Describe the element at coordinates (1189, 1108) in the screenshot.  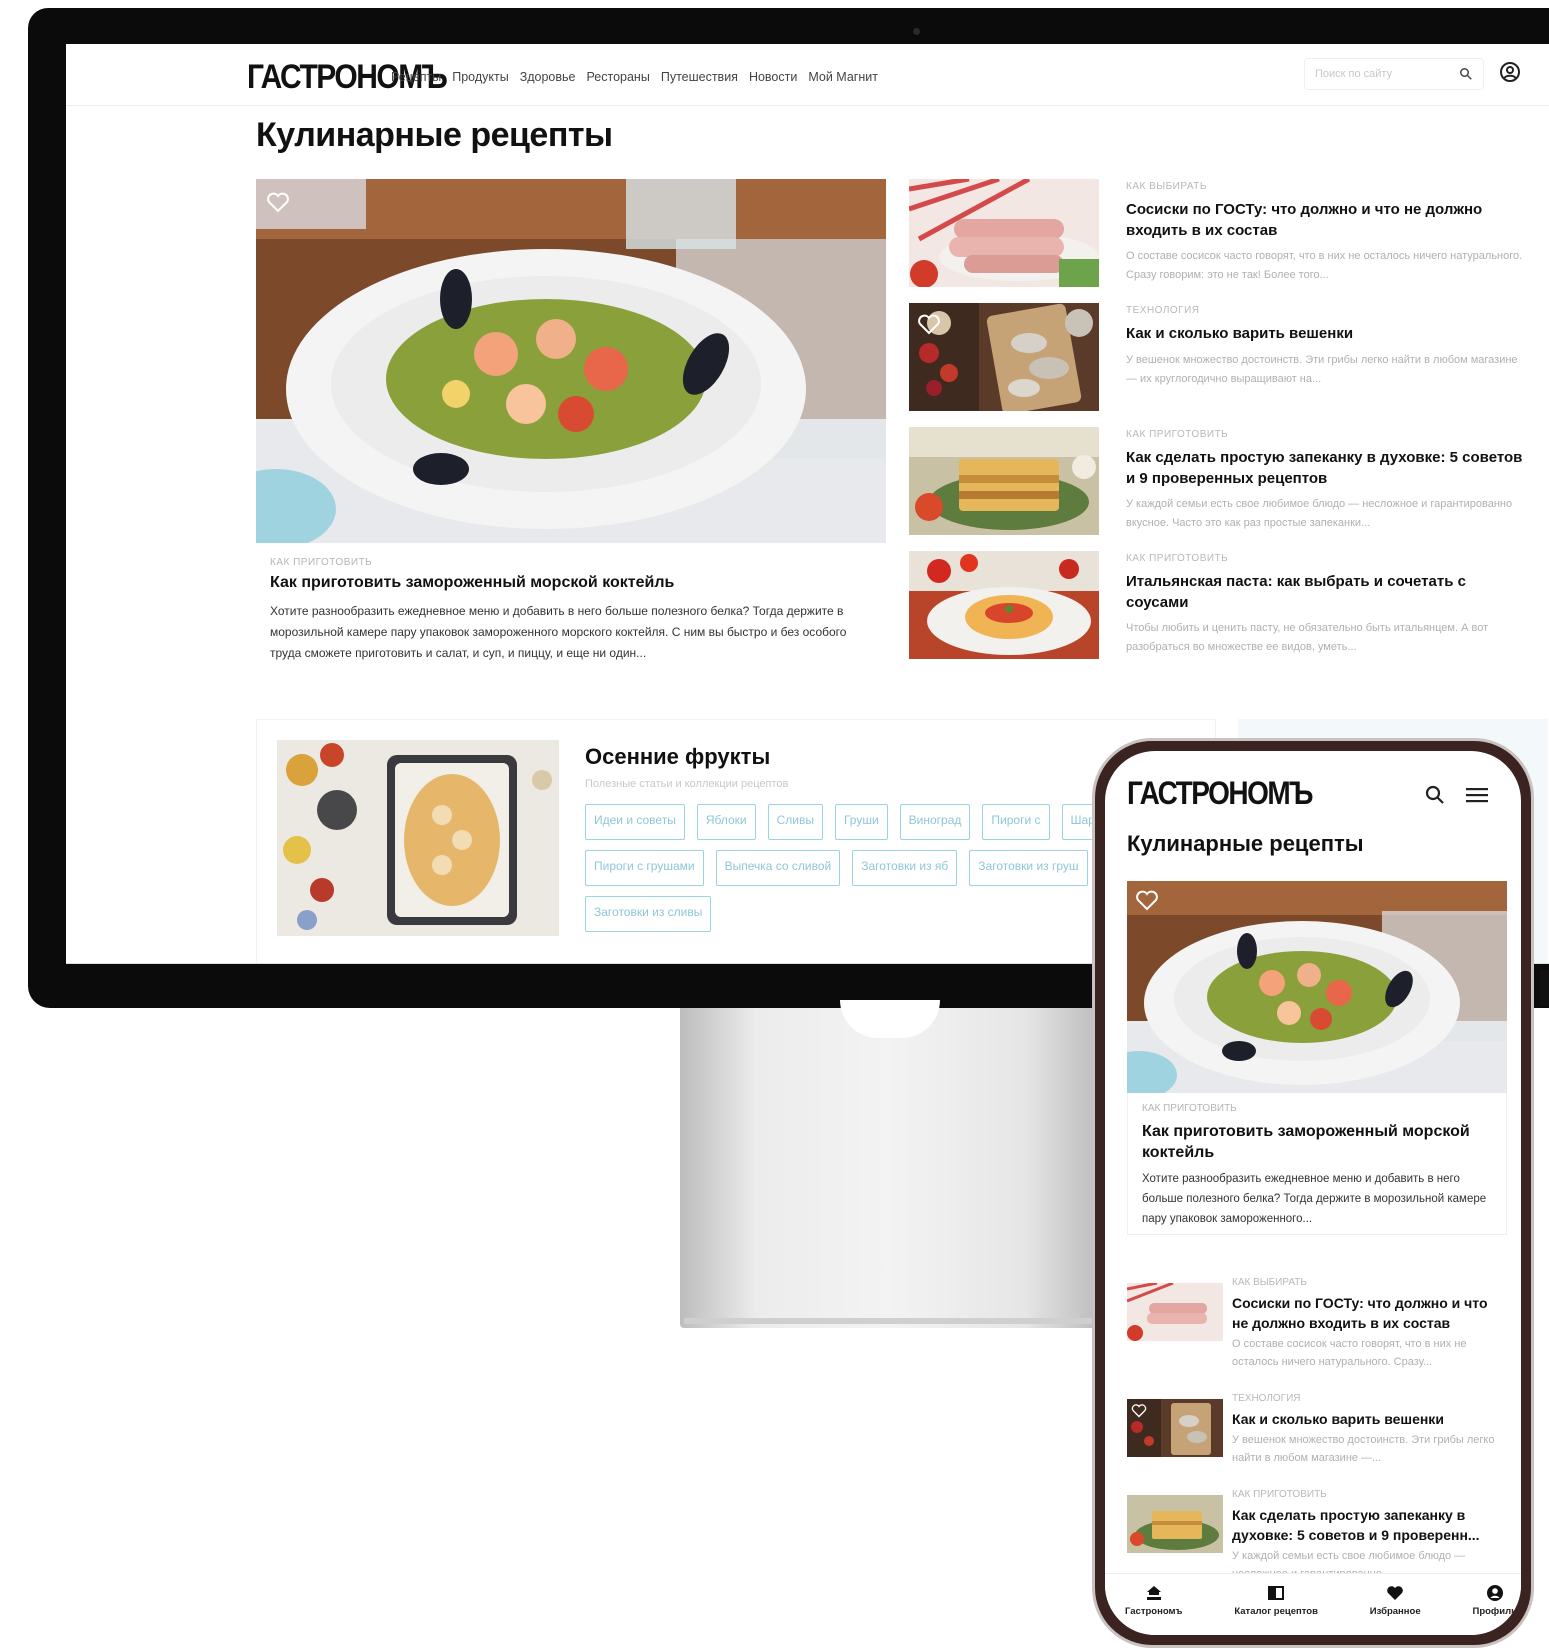
I see `hero-category: КАК ПРИГОТОВИТЬ` at that location.